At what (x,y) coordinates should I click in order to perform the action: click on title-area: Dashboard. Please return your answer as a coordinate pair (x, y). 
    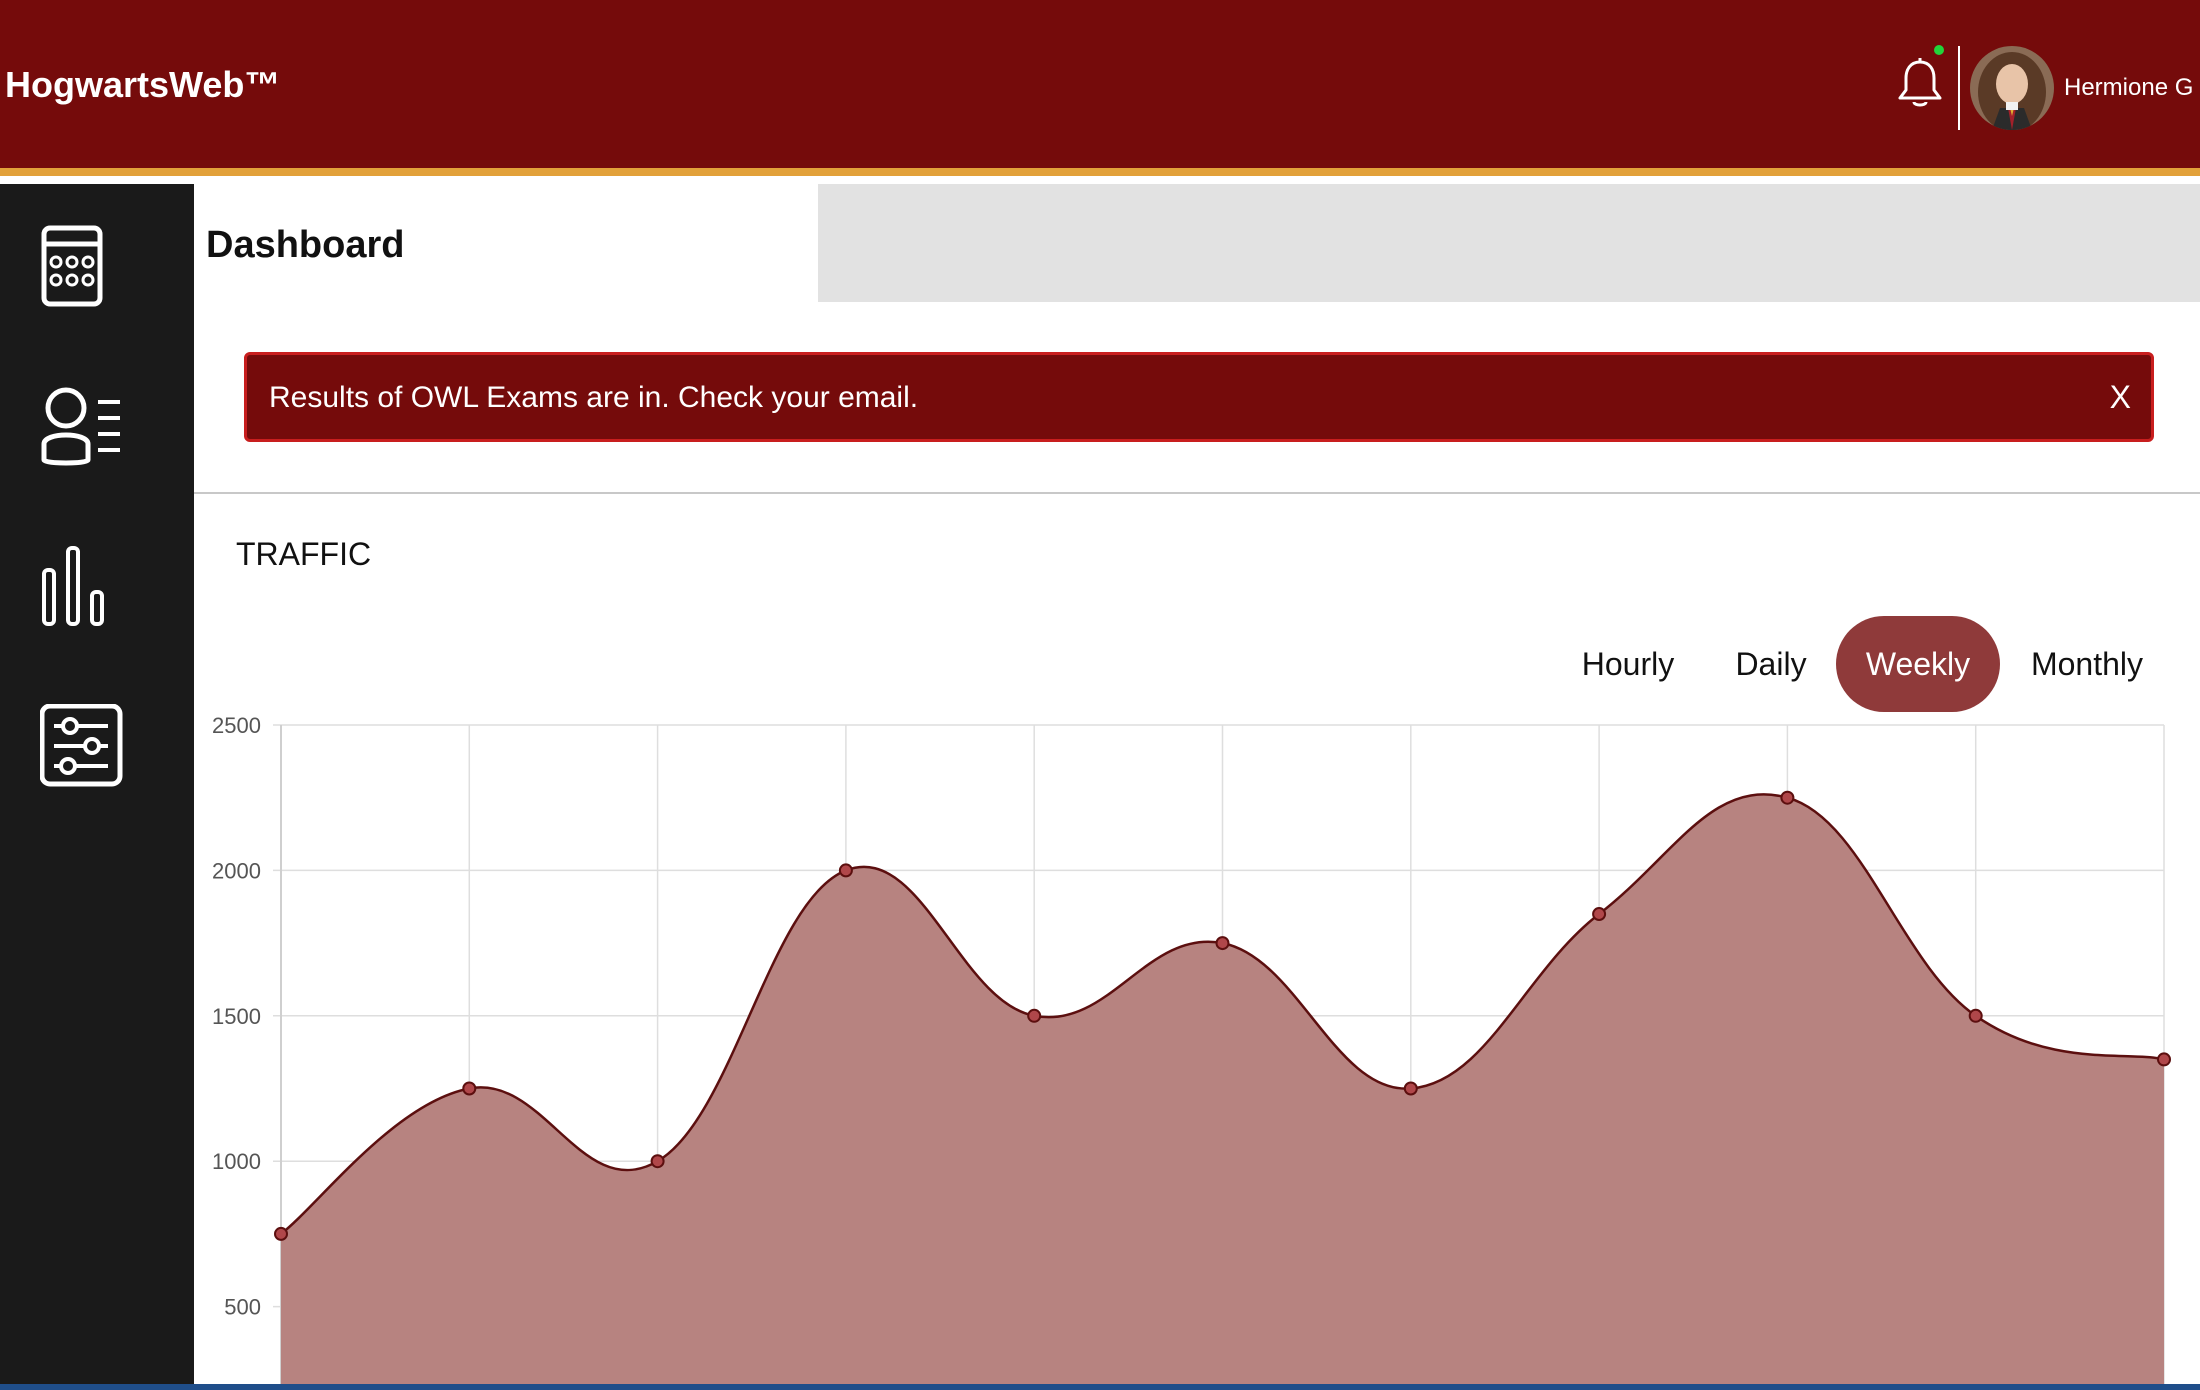
    Looking at the image, I should click on (506, 243).